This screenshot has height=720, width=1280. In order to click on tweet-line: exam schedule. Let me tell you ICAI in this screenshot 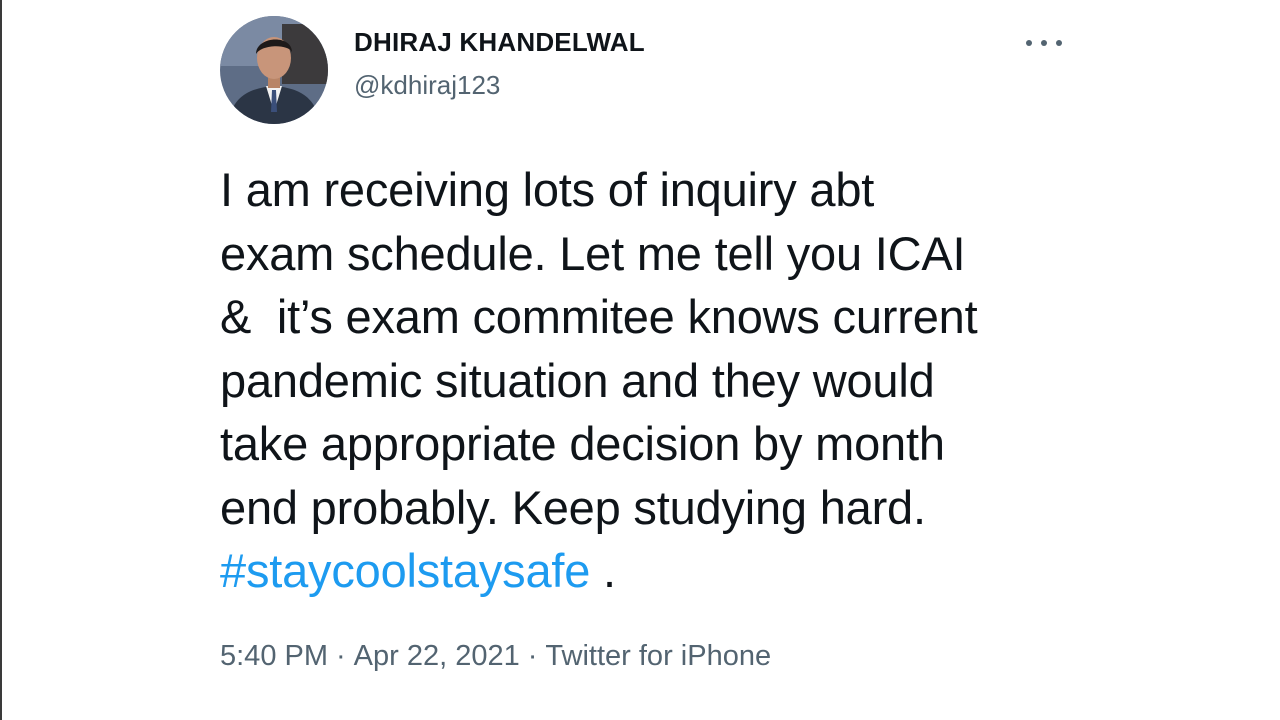, I will do `click(593, 253)`.